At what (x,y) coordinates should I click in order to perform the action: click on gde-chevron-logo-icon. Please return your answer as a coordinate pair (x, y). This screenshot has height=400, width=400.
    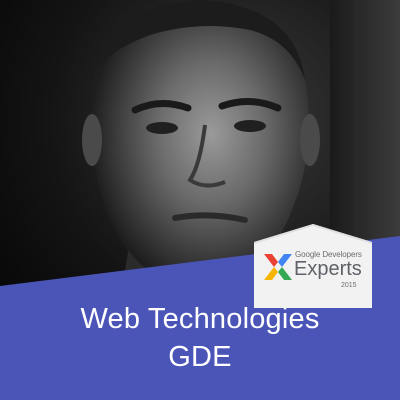
    Looking at the image, I should click on (278, 267).